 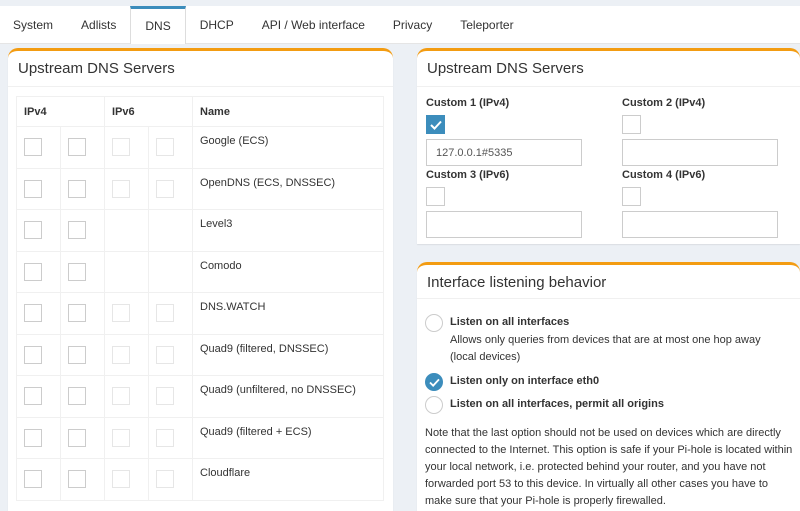 I want to click on table-row: Quad9 (filtered + ECS), so click(x=200, y=437).